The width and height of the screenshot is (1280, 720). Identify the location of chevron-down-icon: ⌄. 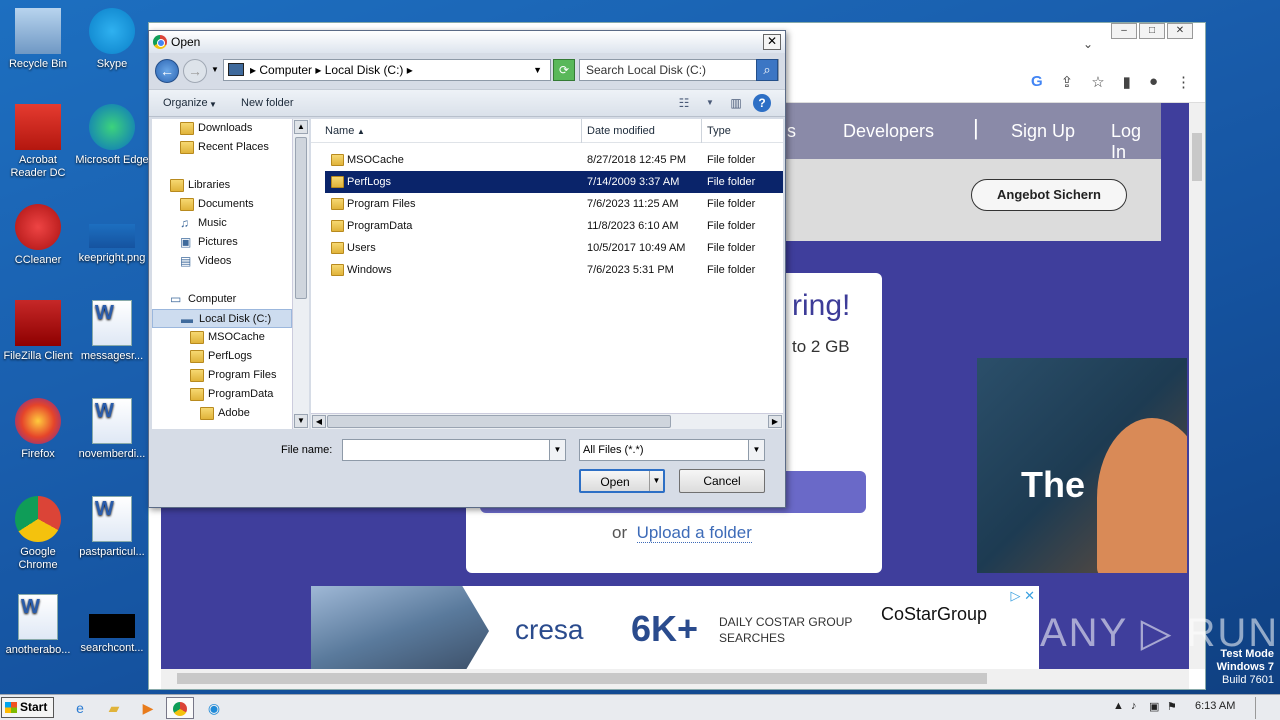
(1088, 44).